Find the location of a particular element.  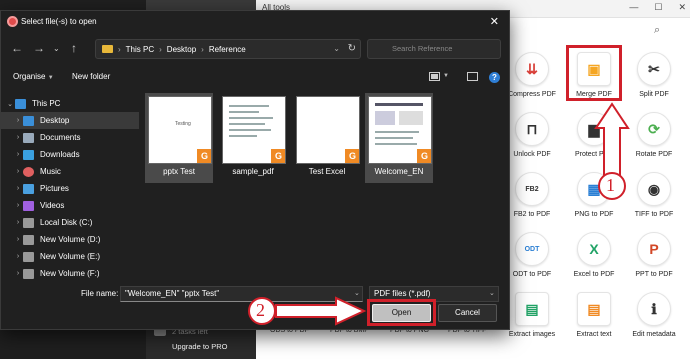

step-1-number: 1 is located at coordinates (610, 185).